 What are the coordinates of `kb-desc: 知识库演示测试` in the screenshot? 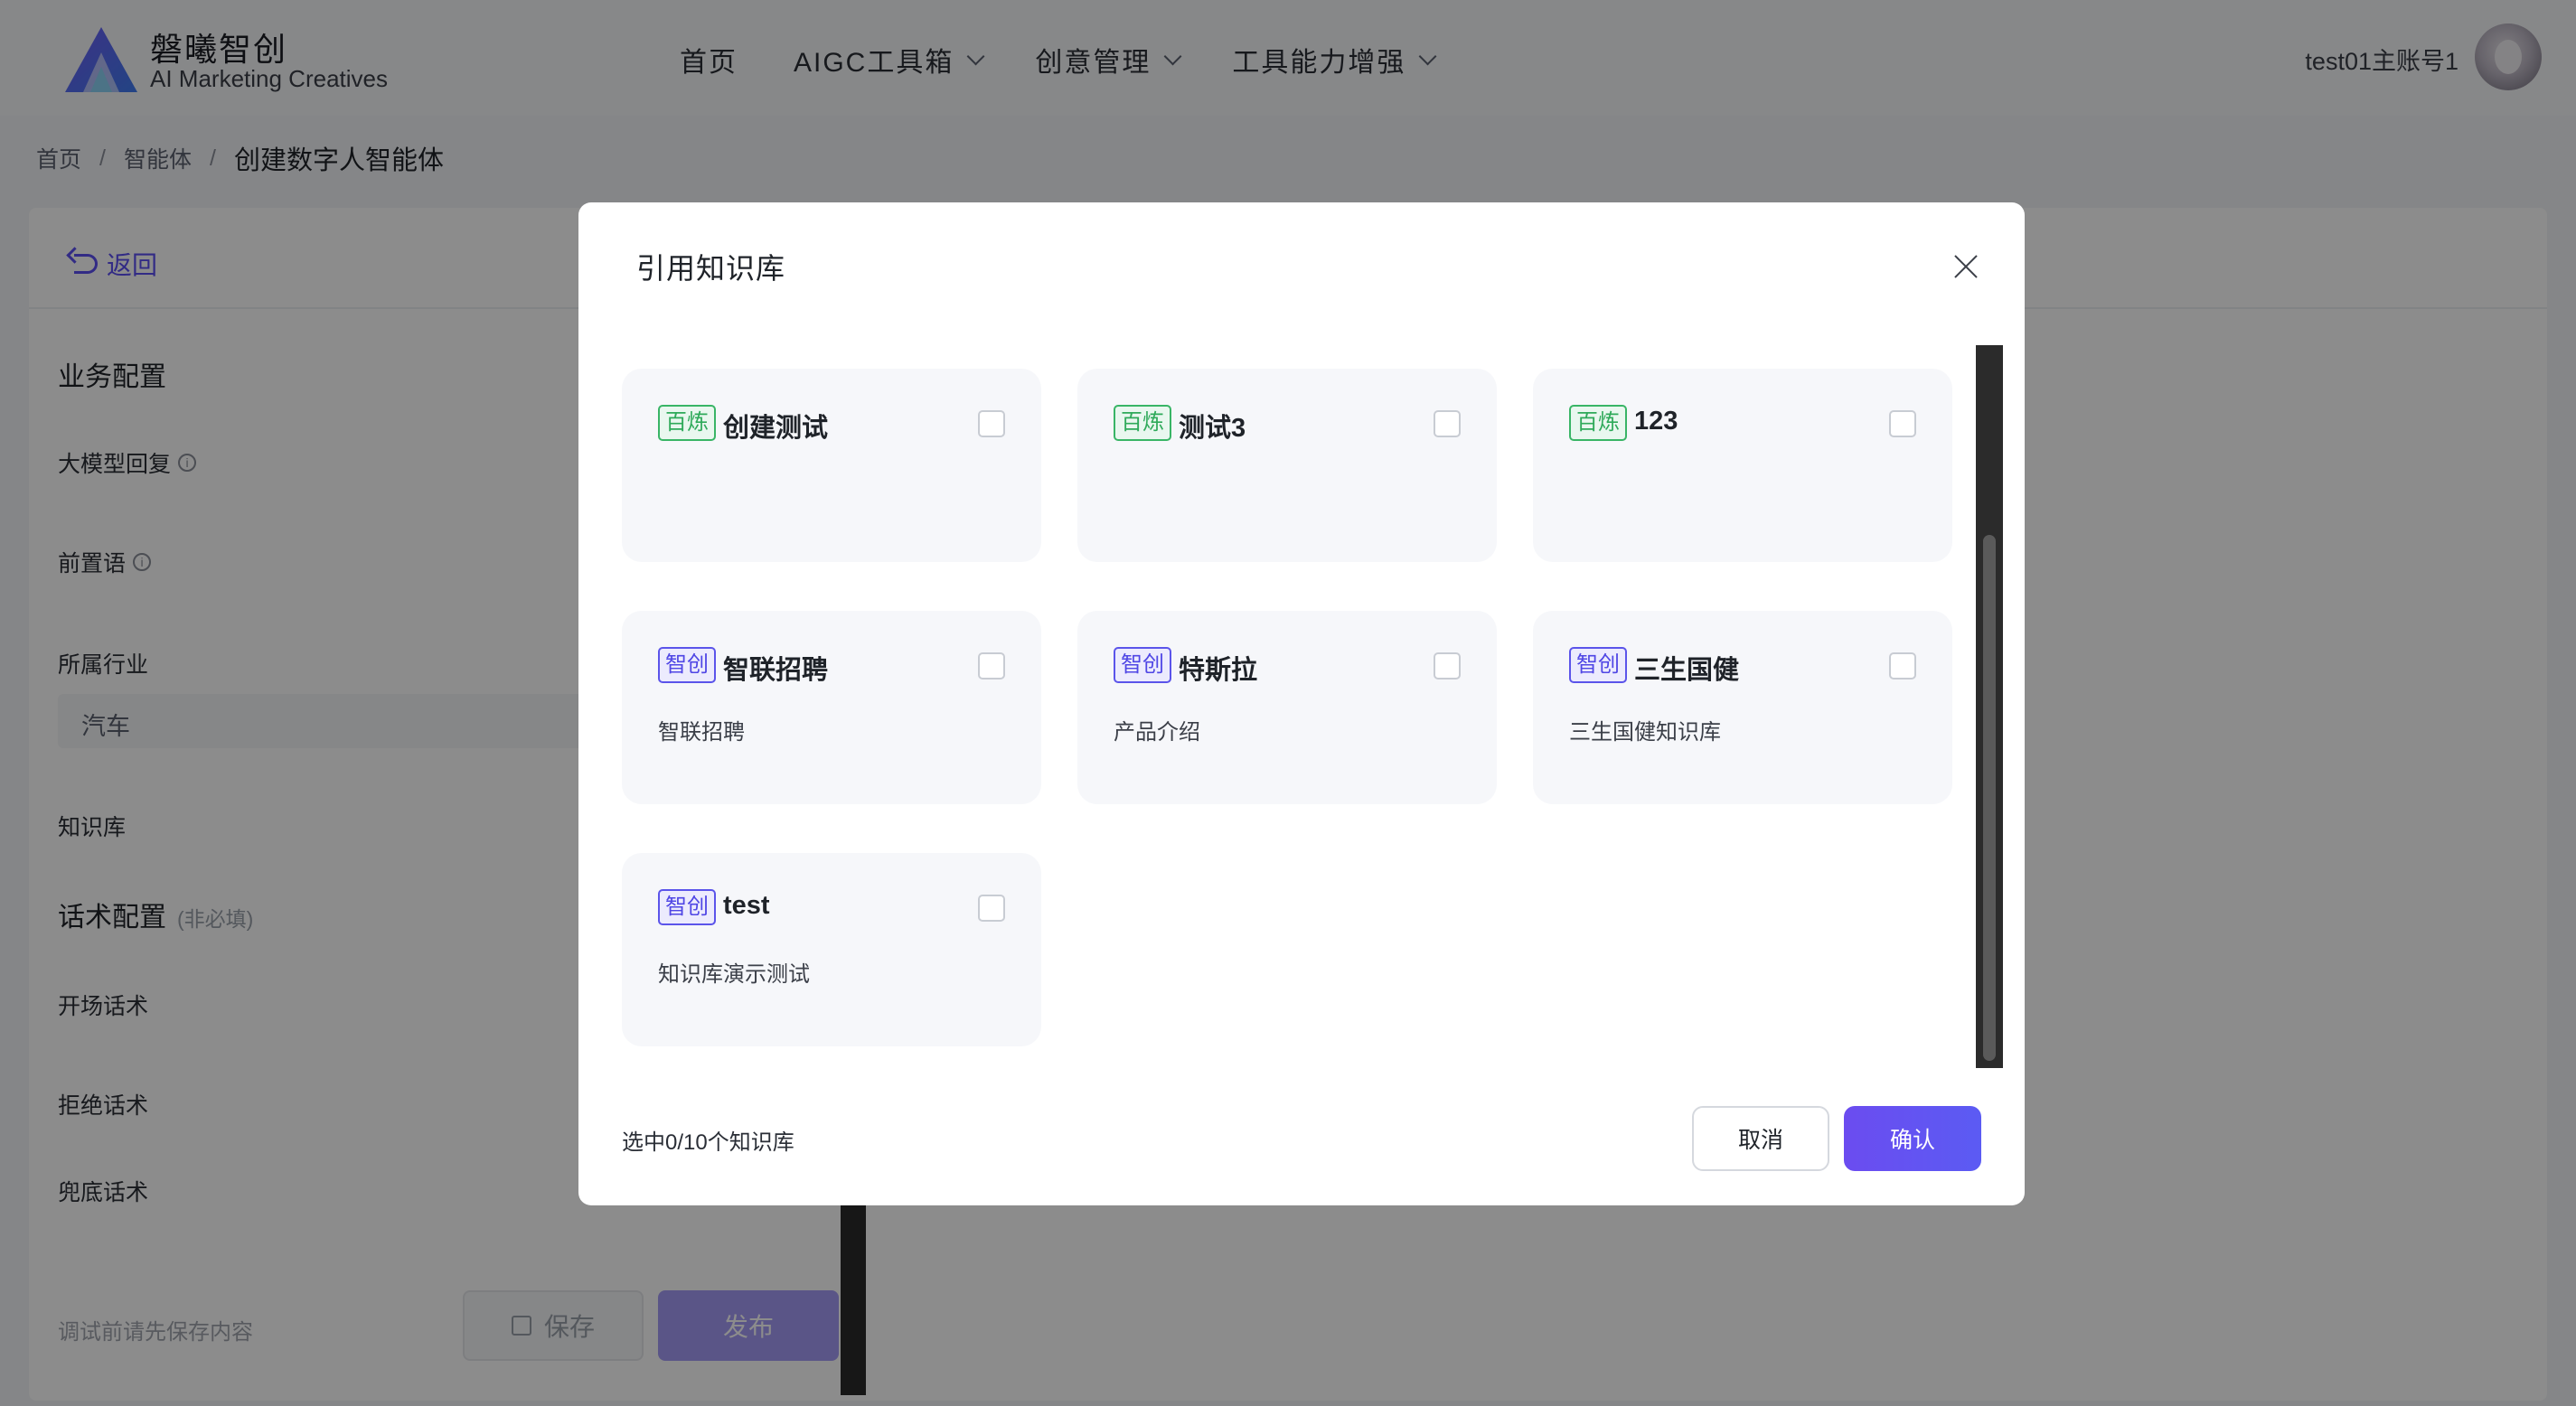 It's located at (734, 974).